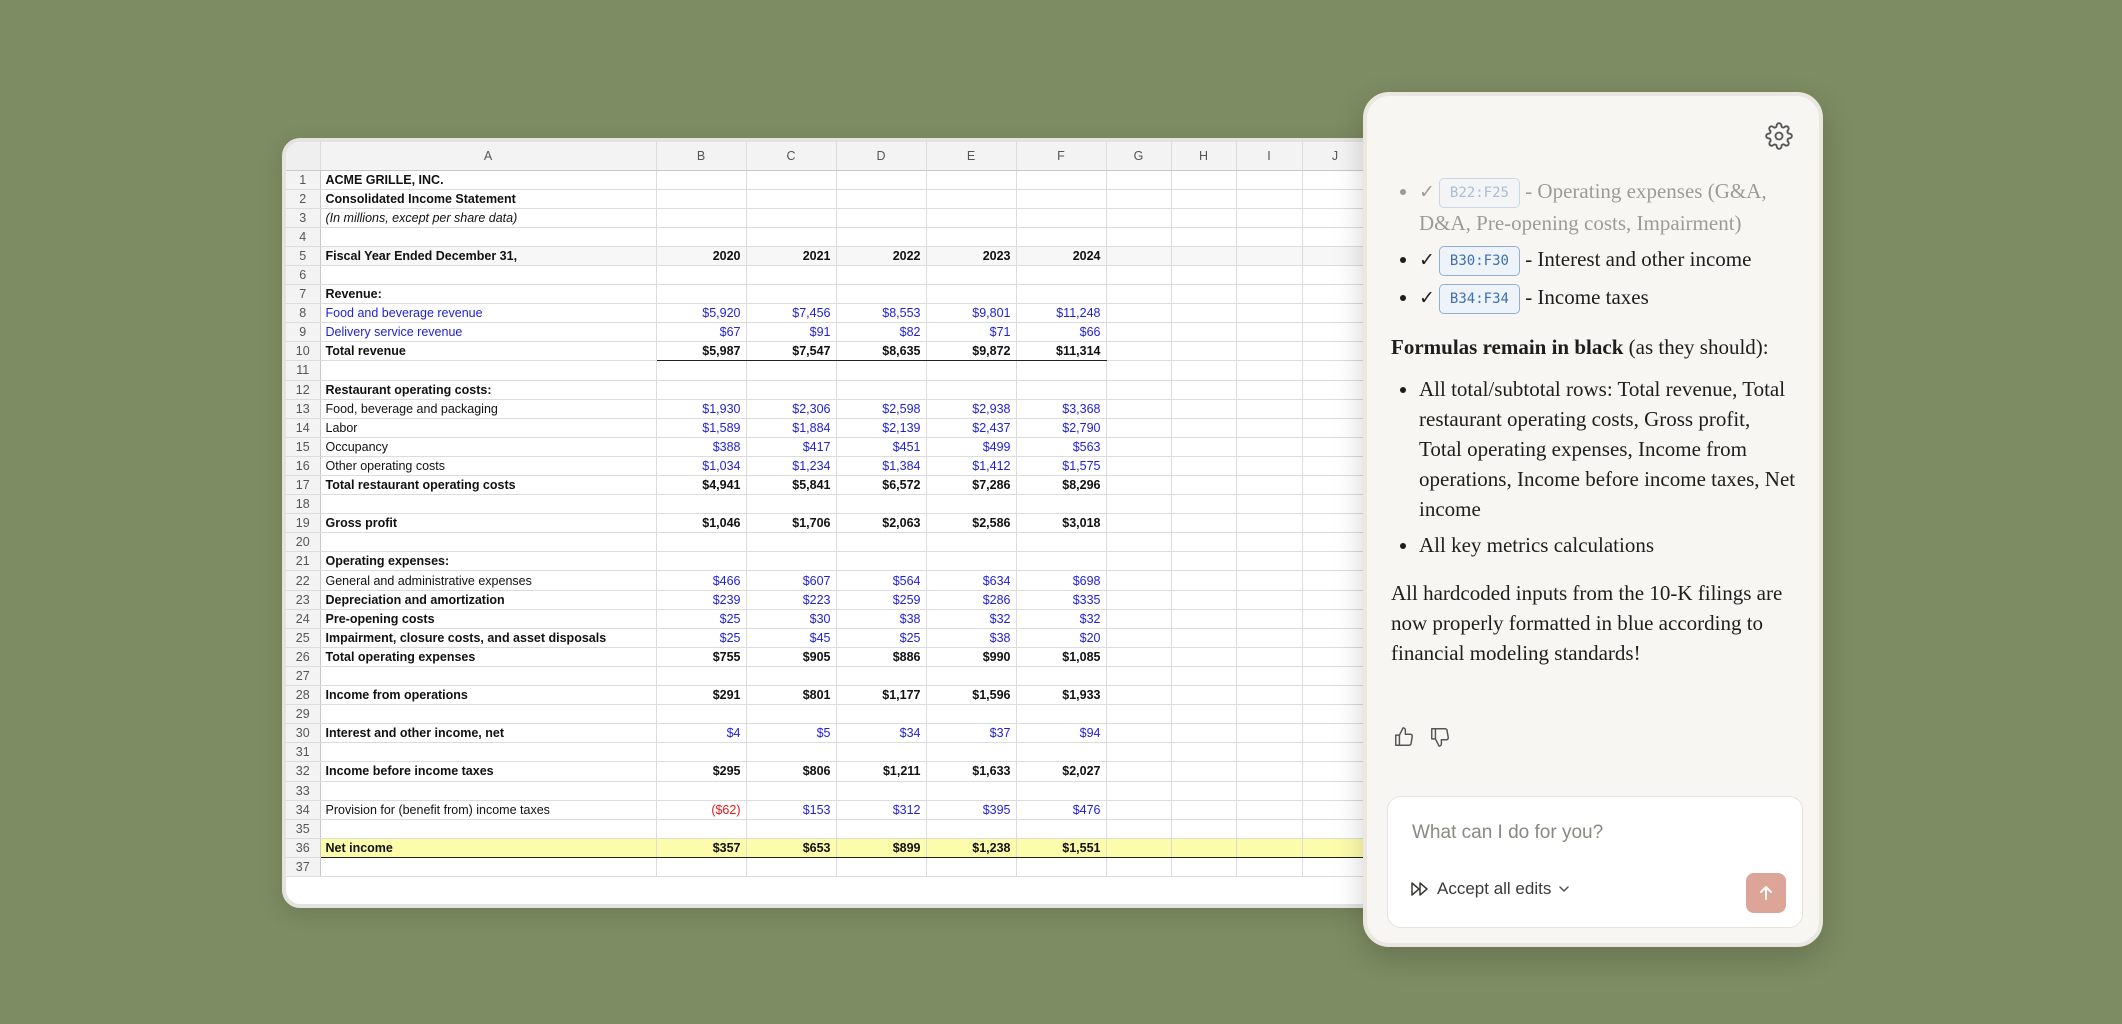 This screenshot has height=1024, width=2122. I want to click on gear-icon, so click(1779, 136).